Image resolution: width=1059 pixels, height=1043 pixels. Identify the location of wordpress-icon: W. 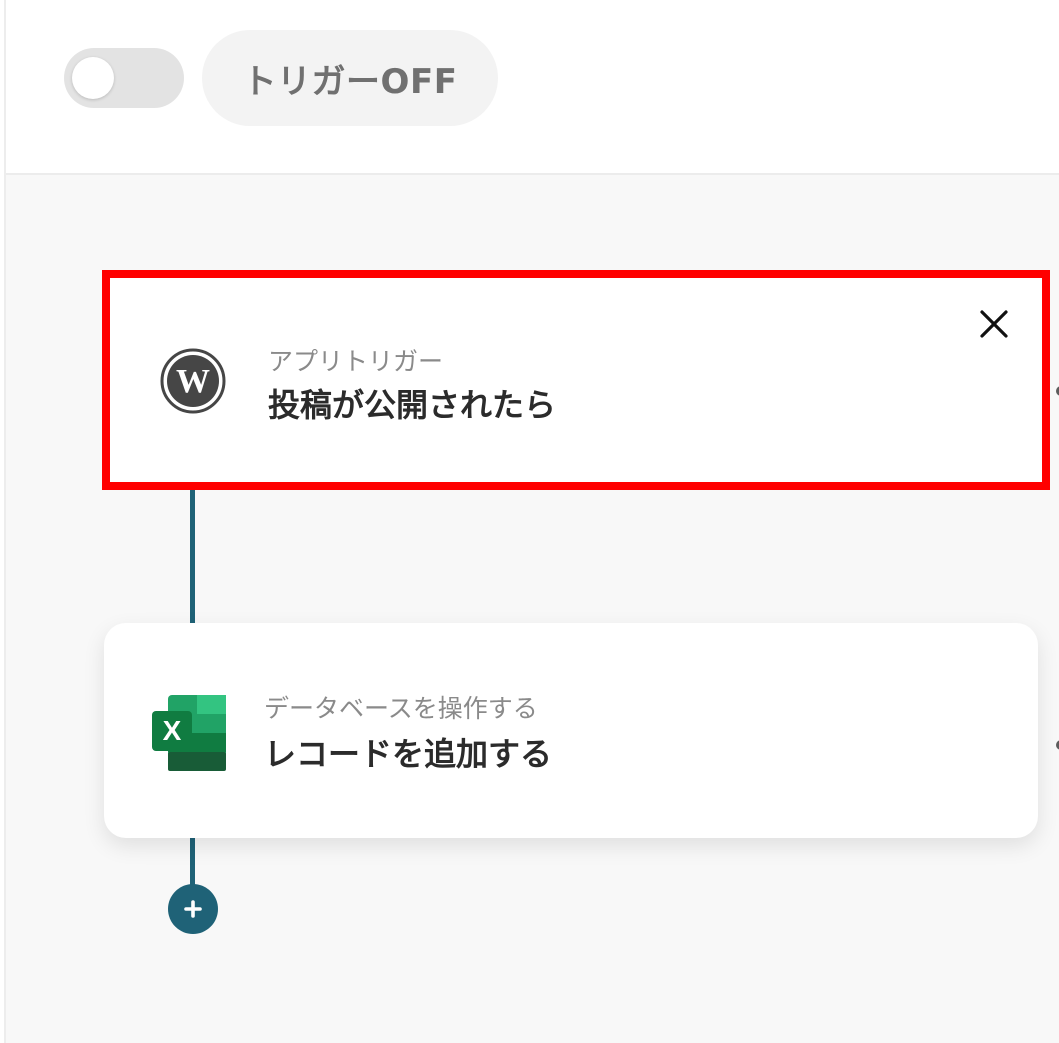
(193, 381).